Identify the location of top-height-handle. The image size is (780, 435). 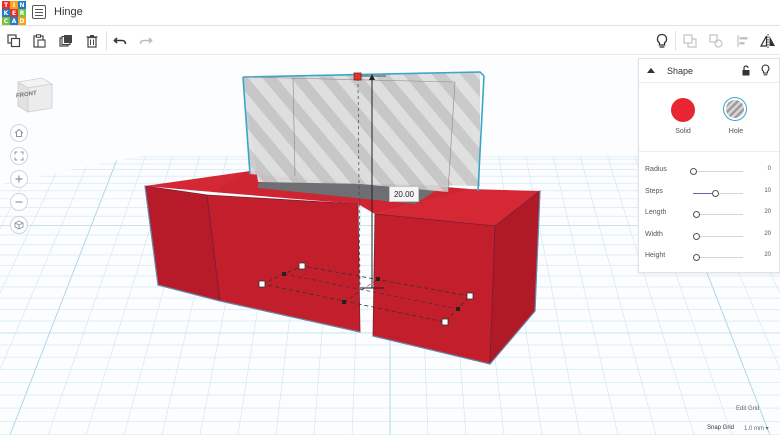
(357, 76).